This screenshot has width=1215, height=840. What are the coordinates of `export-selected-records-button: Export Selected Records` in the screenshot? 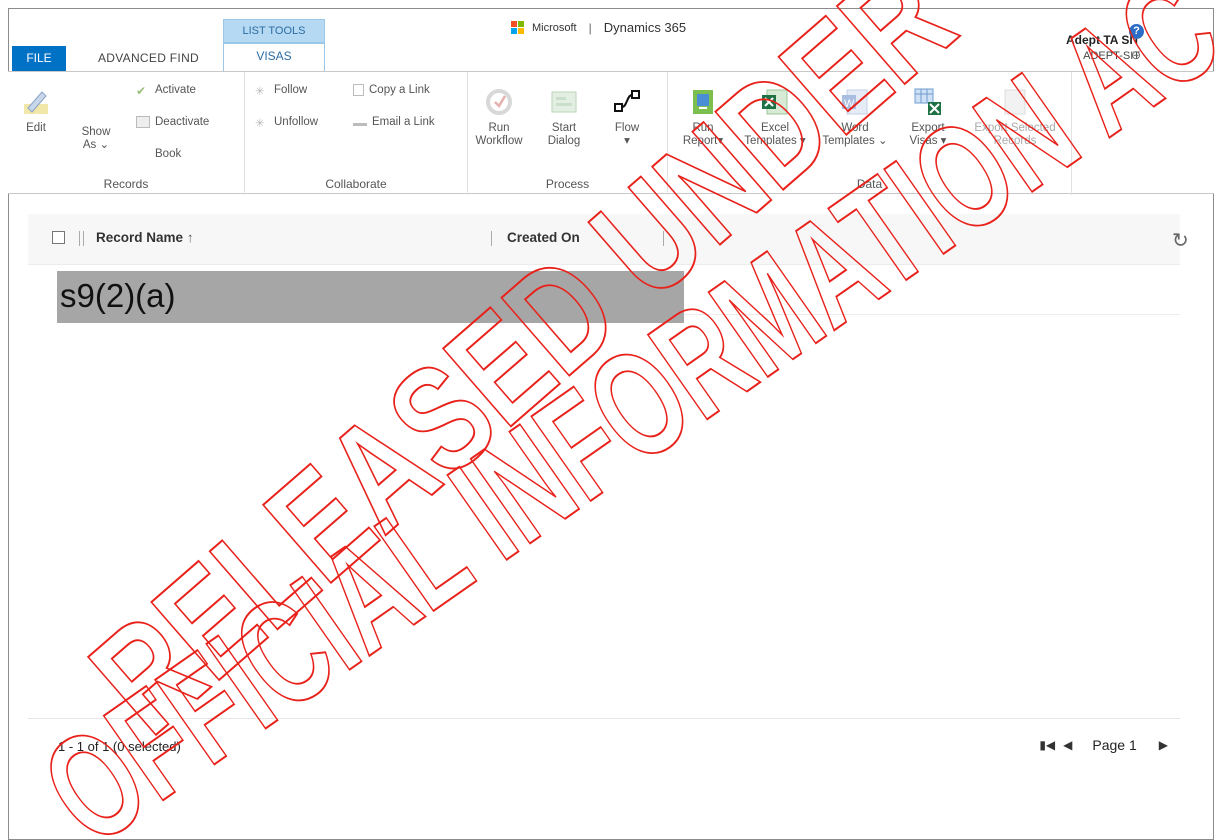 It's located at (1015, 117).